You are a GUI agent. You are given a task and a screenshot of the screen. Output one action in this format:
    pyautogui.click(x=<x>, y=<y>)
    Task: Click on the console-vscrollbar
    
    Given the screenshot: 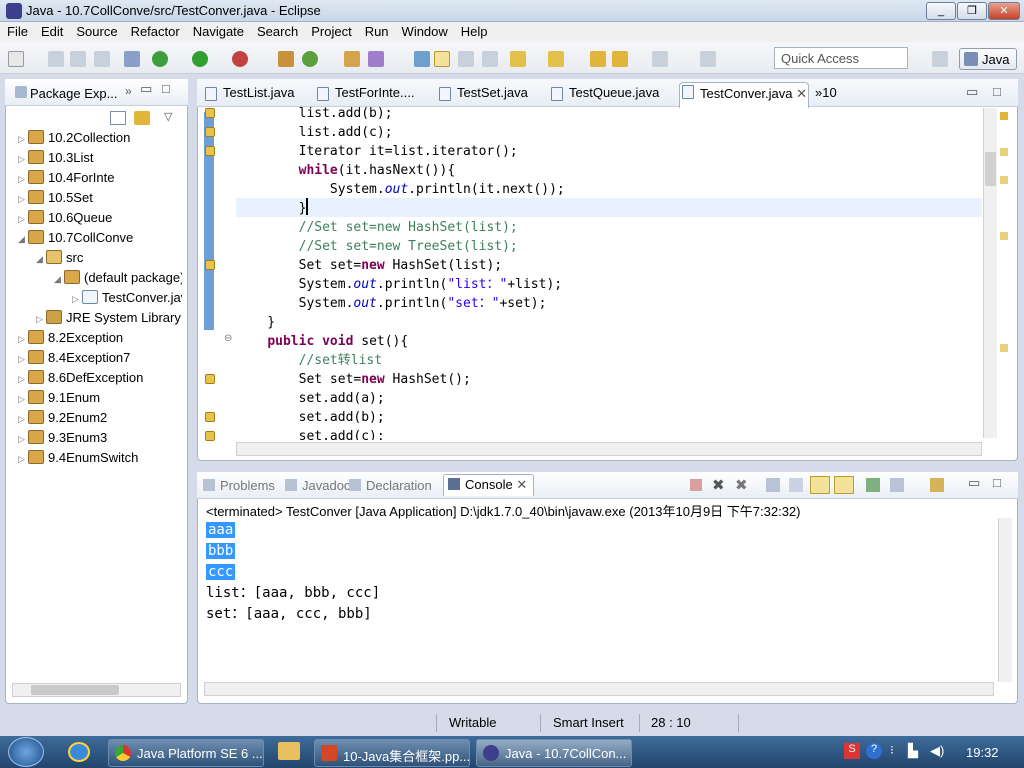 What is the action you would take?
    pyautogui.click(x=1005, y=600)
    